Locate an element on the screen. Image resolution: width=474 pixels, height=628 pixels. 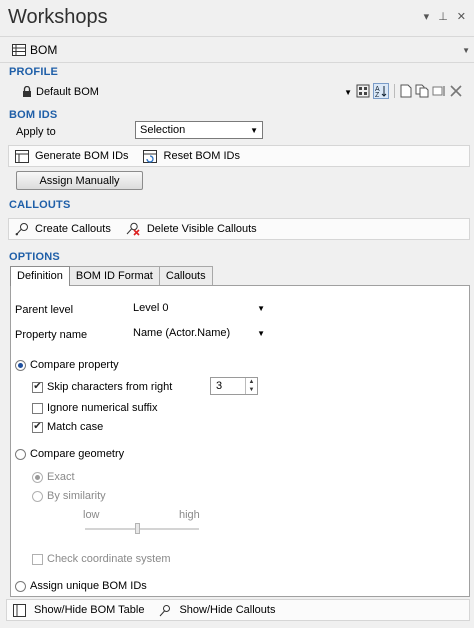
bom-selector-label: BOM is located at coordinates (44, 50).